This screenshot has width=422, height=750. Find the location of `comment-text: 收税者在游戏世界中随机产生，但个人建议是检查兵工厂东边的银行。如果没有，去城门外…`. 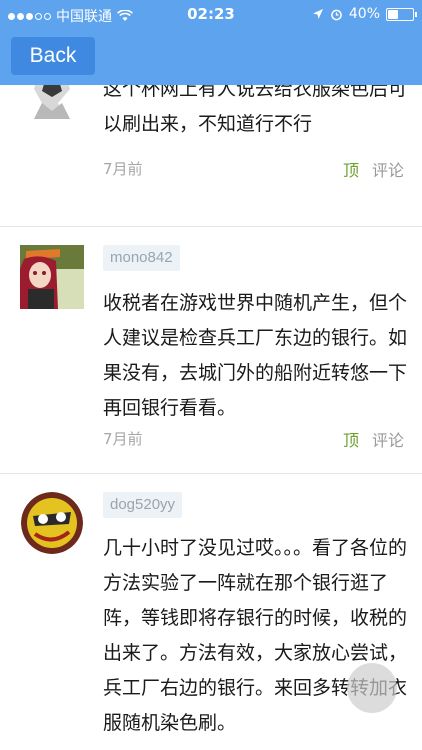

comment-text: 收税者在游戏世界中随机产生，但个人建议是检查兵工厂东边的银行。如果没有，去城门外… is located at coordinates (255, 355).